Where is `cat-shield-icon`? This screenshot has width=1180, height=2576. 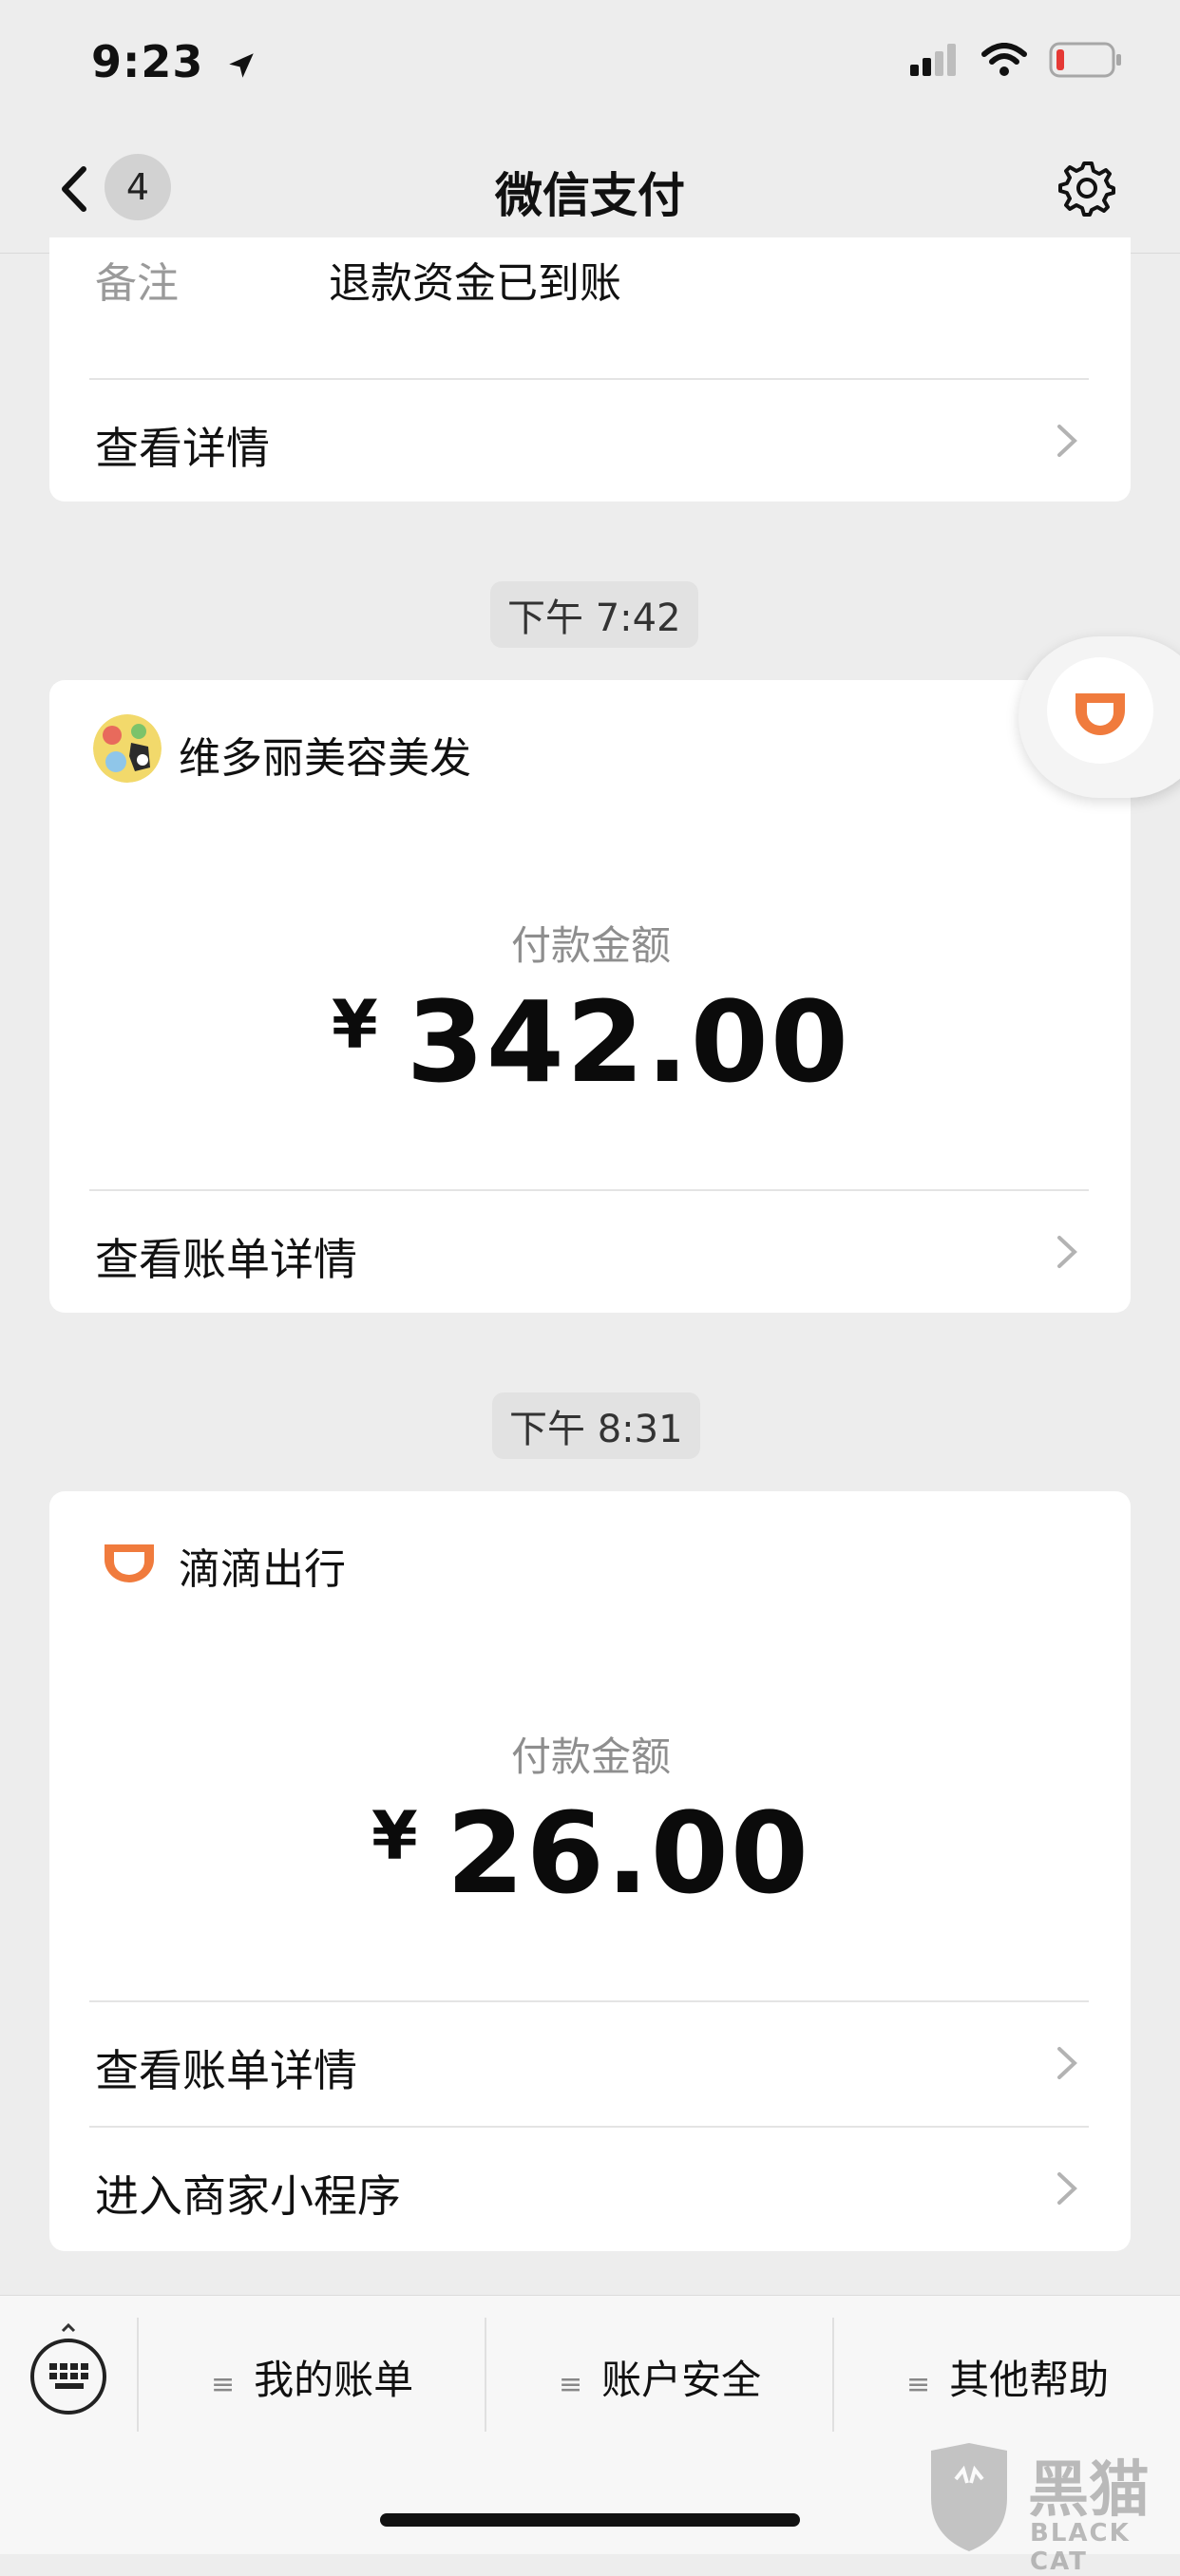 cat-shield-icon is located at coordinates (969, 2497).